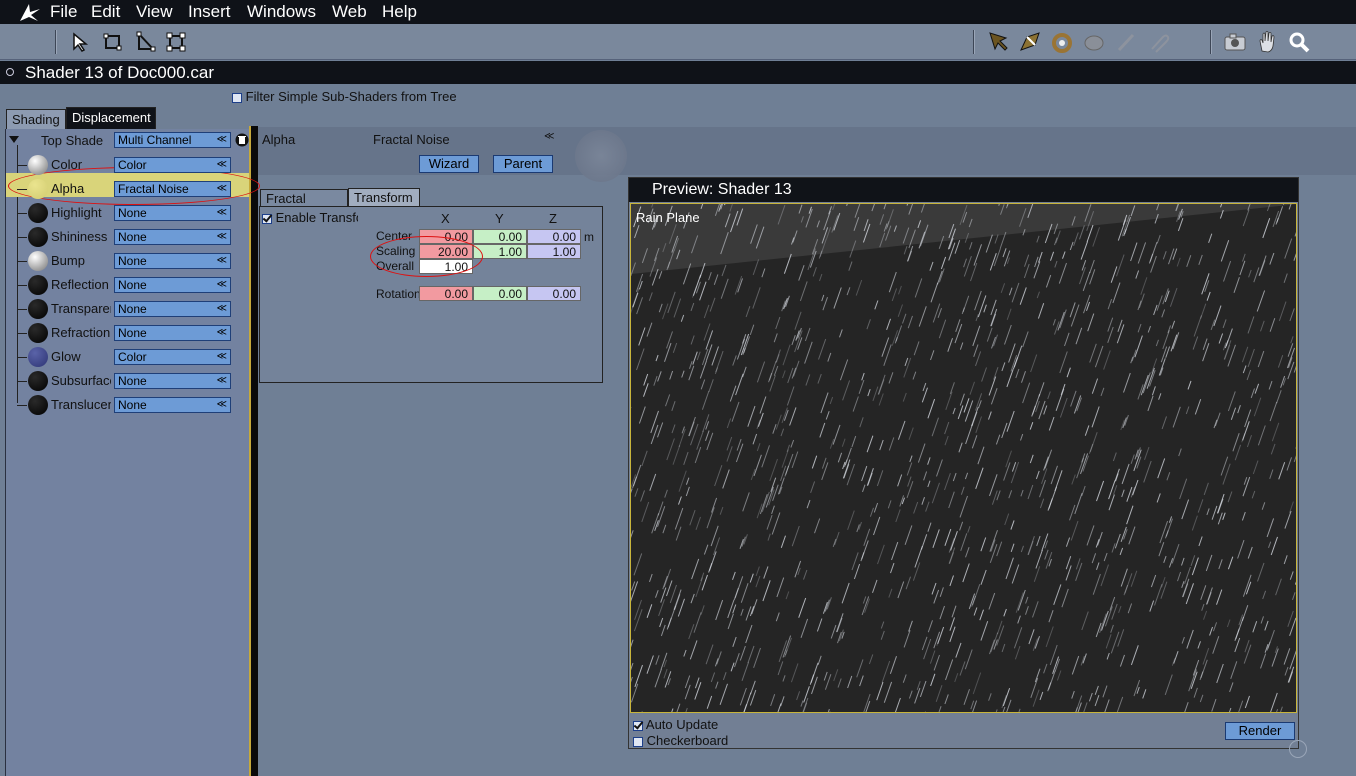 This screenshot has height=776, width=1356. I want to click on auto-update-option: Auto Update, so click(675, 724).